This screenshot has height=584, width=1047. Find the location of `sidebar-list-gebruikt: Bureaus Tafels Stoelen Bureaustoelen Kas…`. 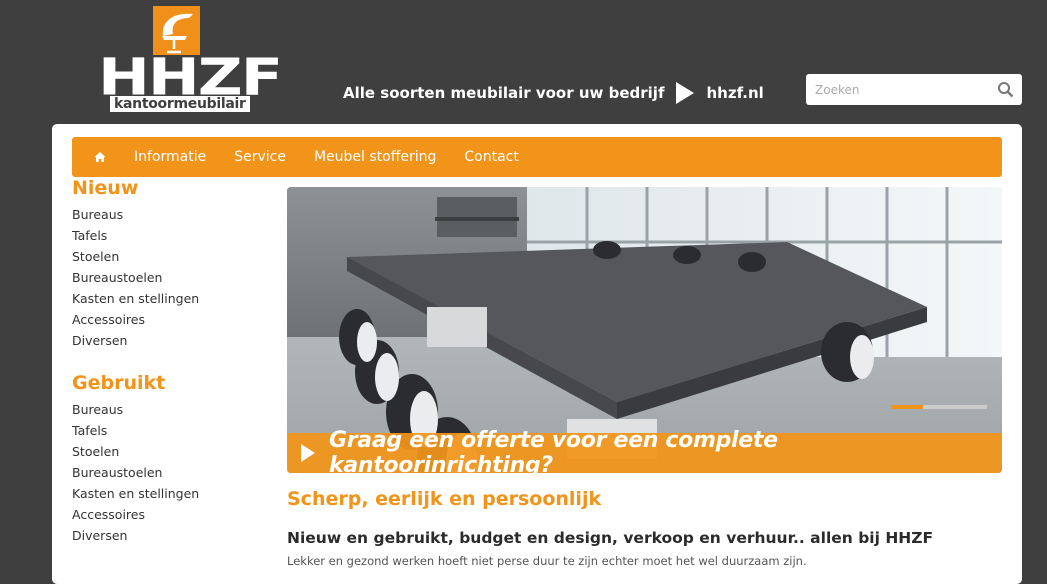

sidebar-list-gebruikt: Bureaus Tafels Stoelen Bureaustoelen Kas… is located at coordinates (135, 472).